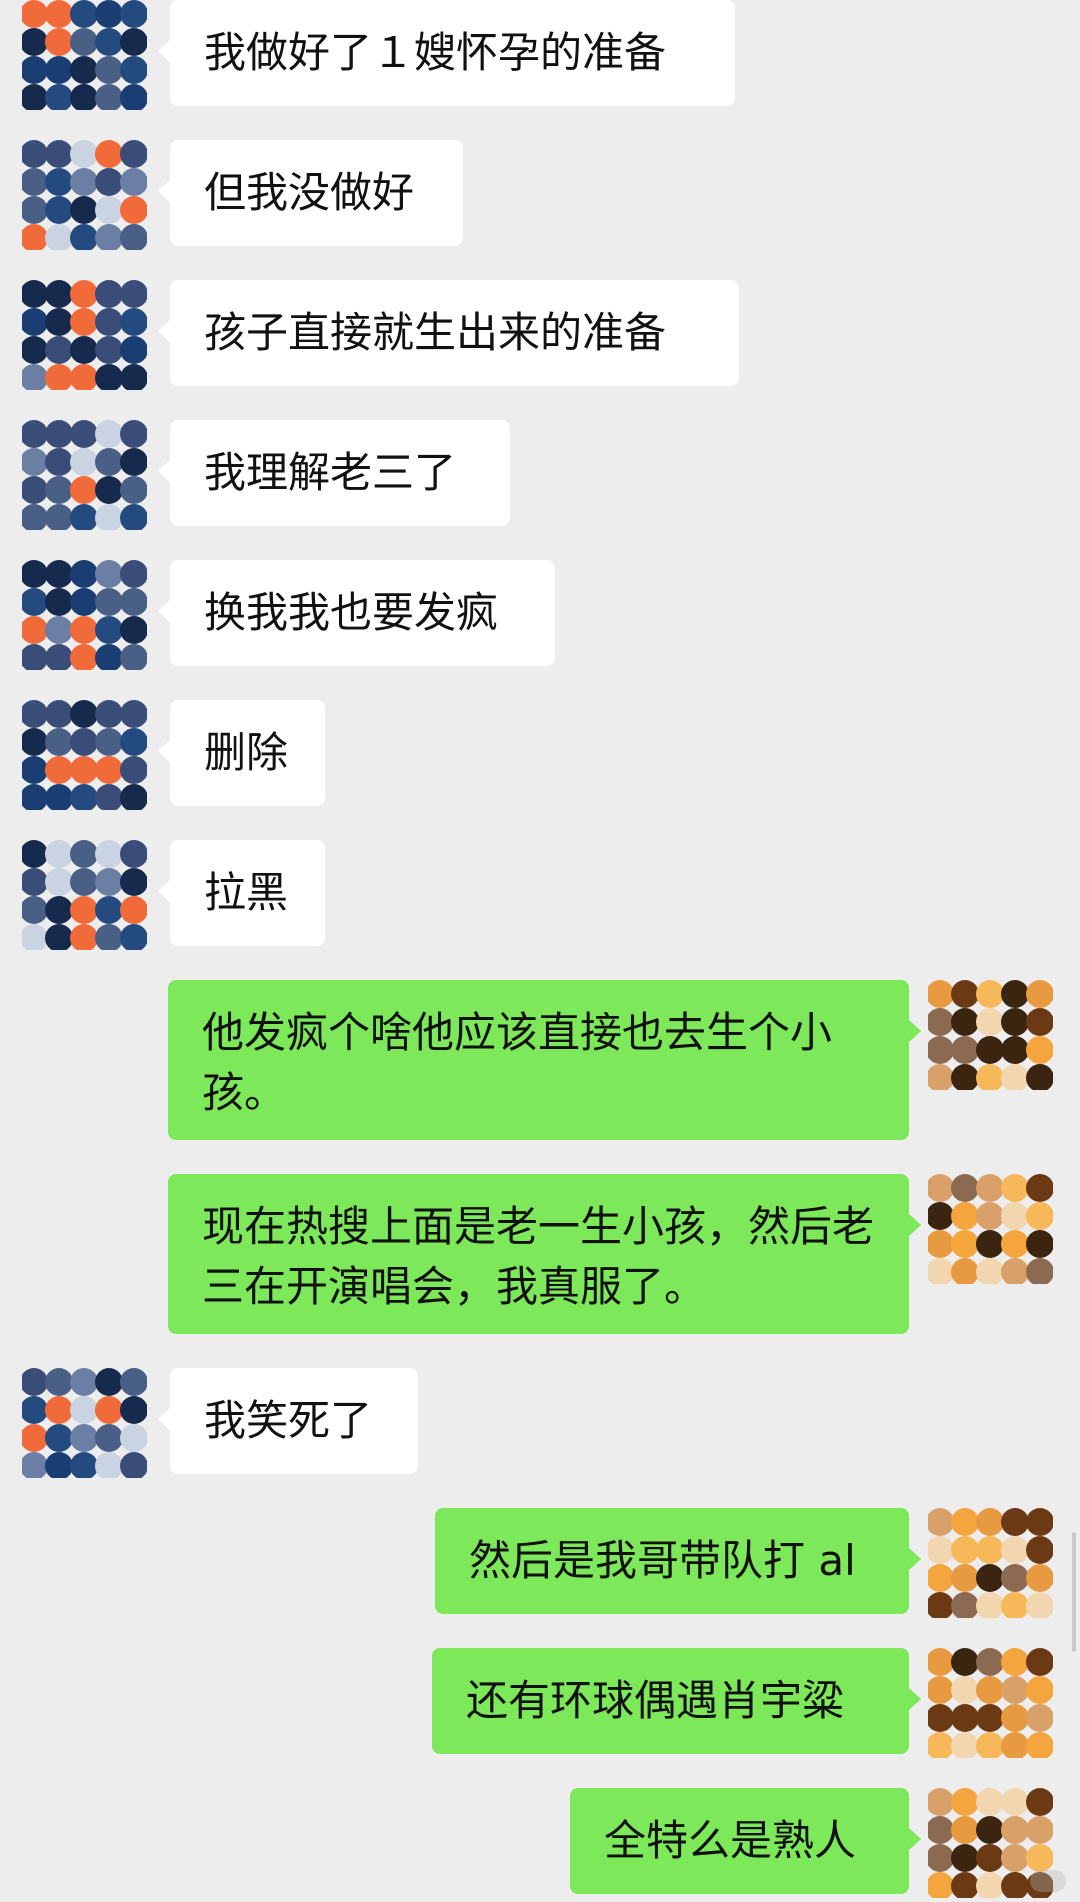  Describe the element at coordinates (678, 1561) in the screenshot. I see `message-bubble: 然后是我哥带队打 al` at that location.